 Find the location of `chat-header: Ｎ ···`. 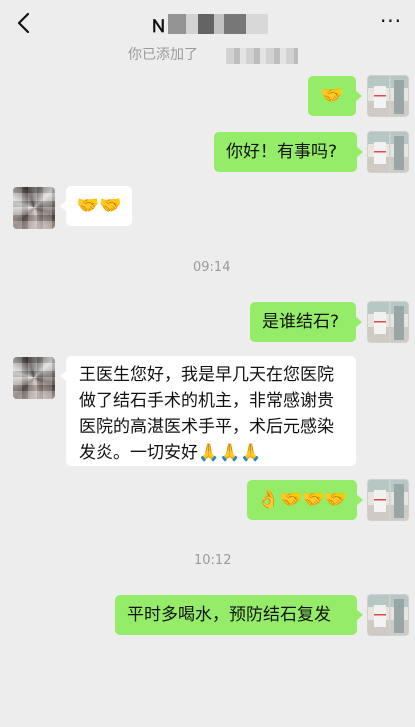

chat-header: Ｎ ··· is located at coordinates (207, 25).